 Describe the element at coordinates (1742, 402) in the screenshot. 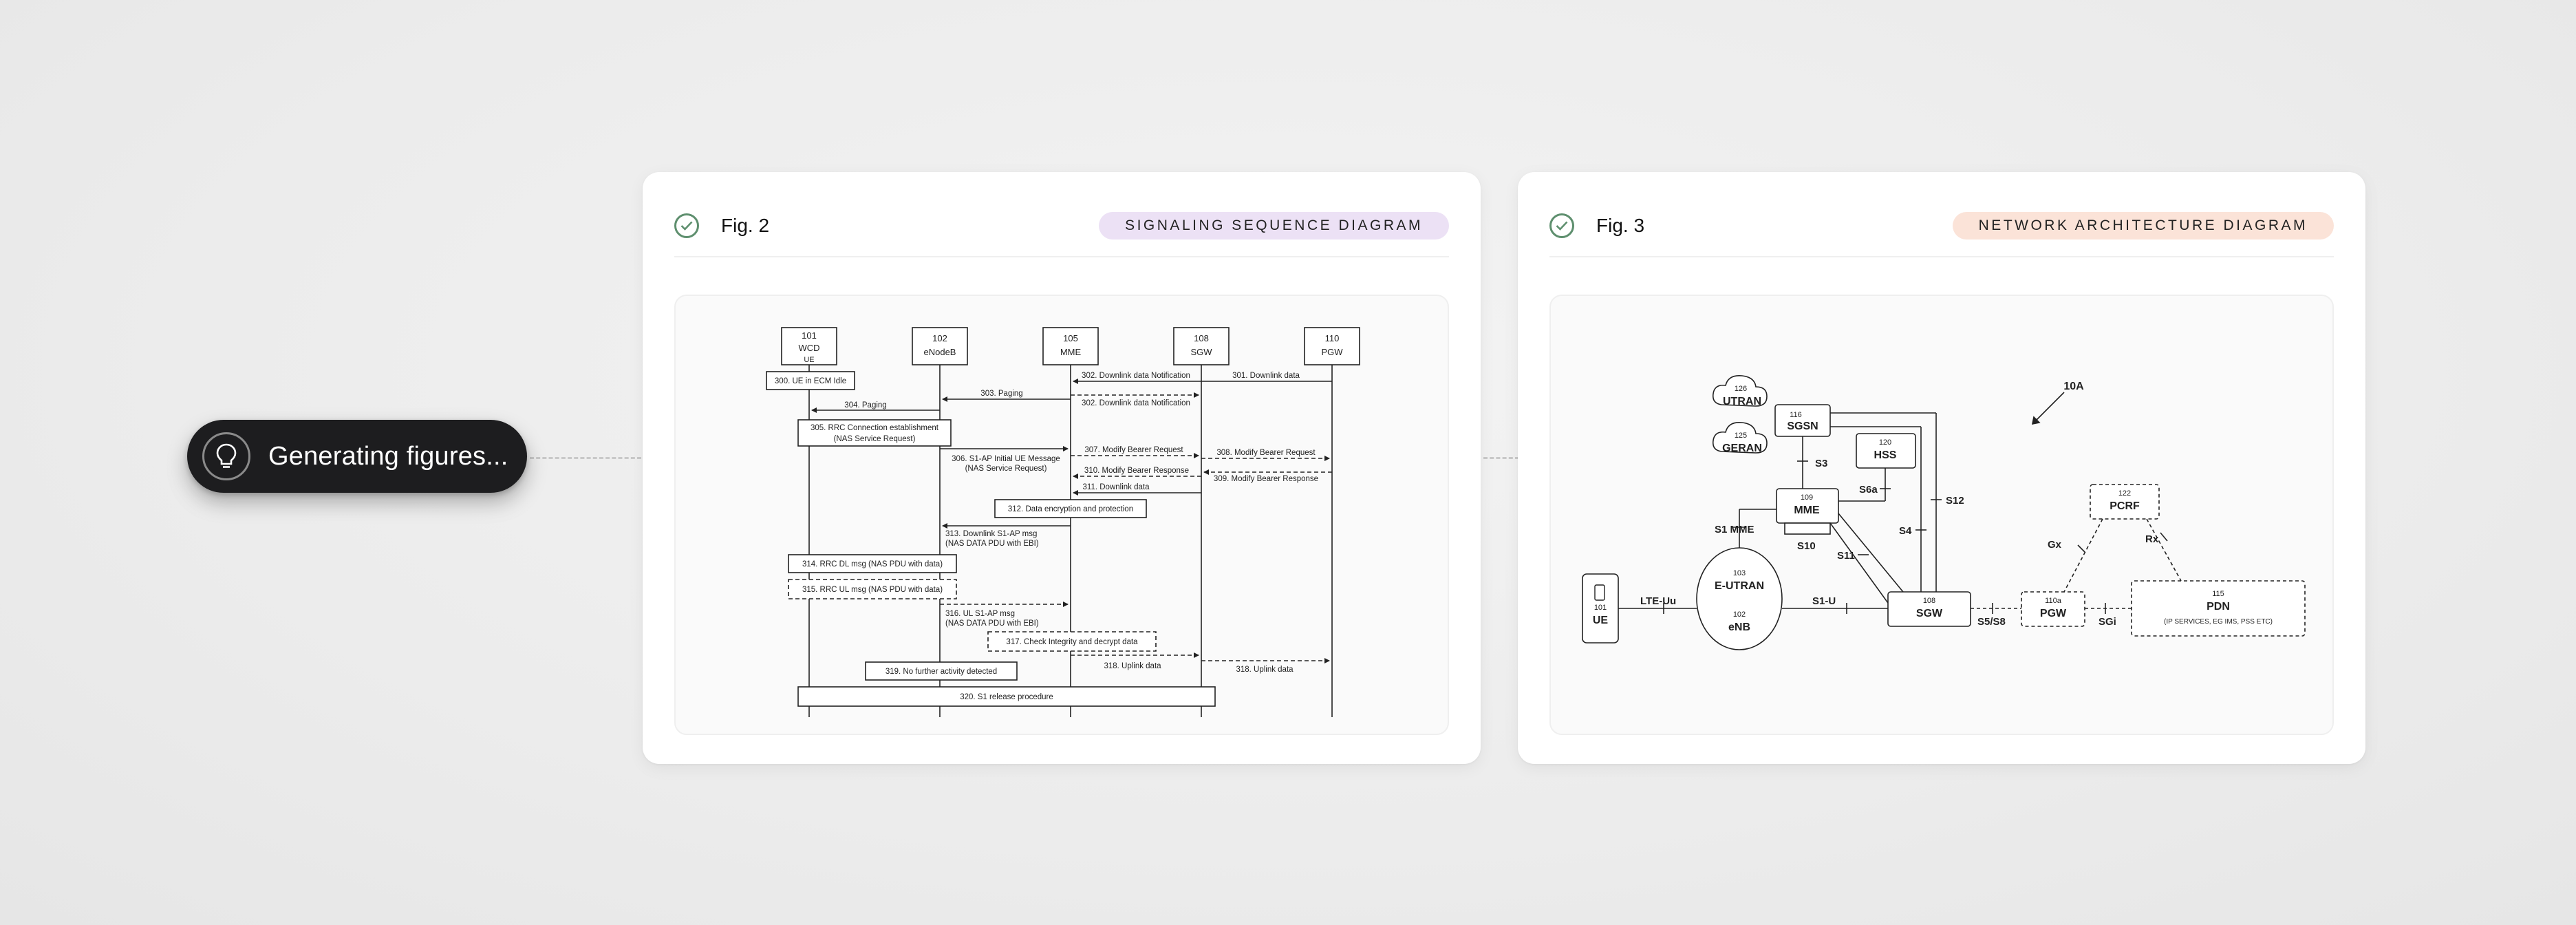

I see `svg-text: UTRAN` at that location.